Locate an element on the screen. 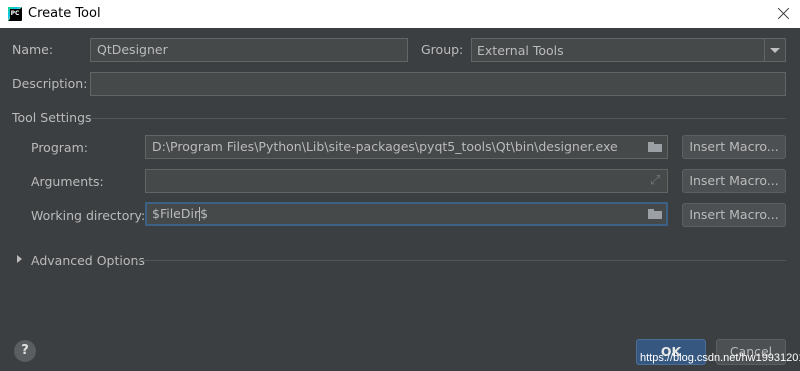 This screenshot has width=800, height=371. window-title: Create Tool is located at coordinates (64, 13).